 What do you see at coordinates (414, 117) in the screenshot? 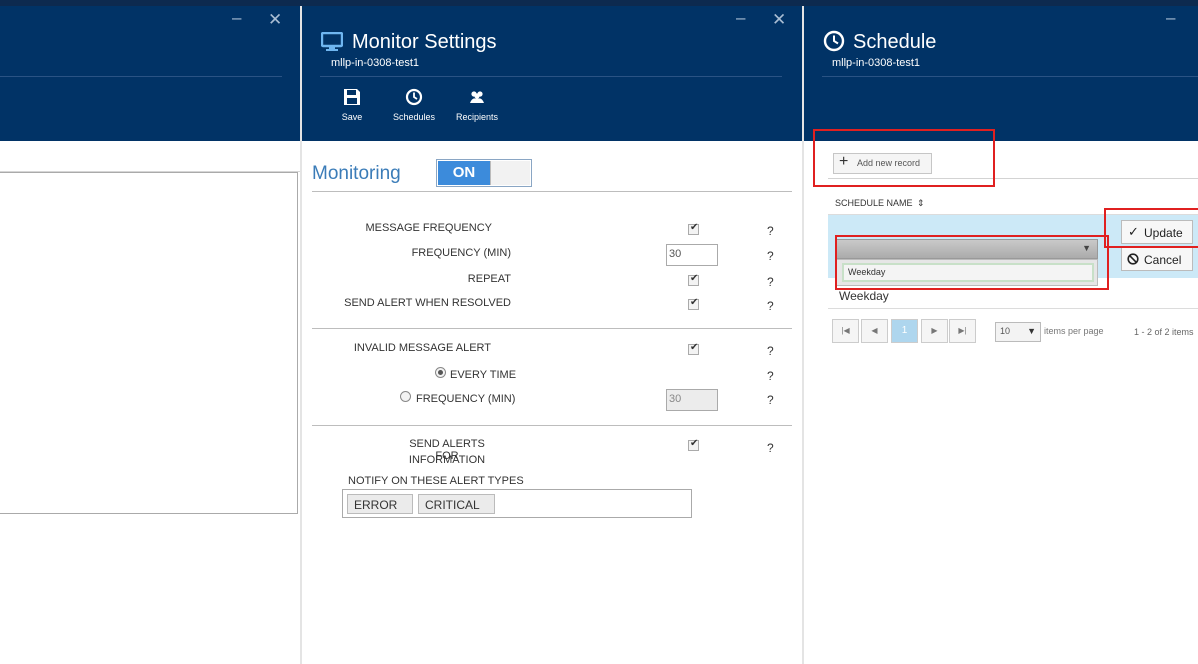
I see `schedules-label: Schedules` at bounding box center [414, 117].